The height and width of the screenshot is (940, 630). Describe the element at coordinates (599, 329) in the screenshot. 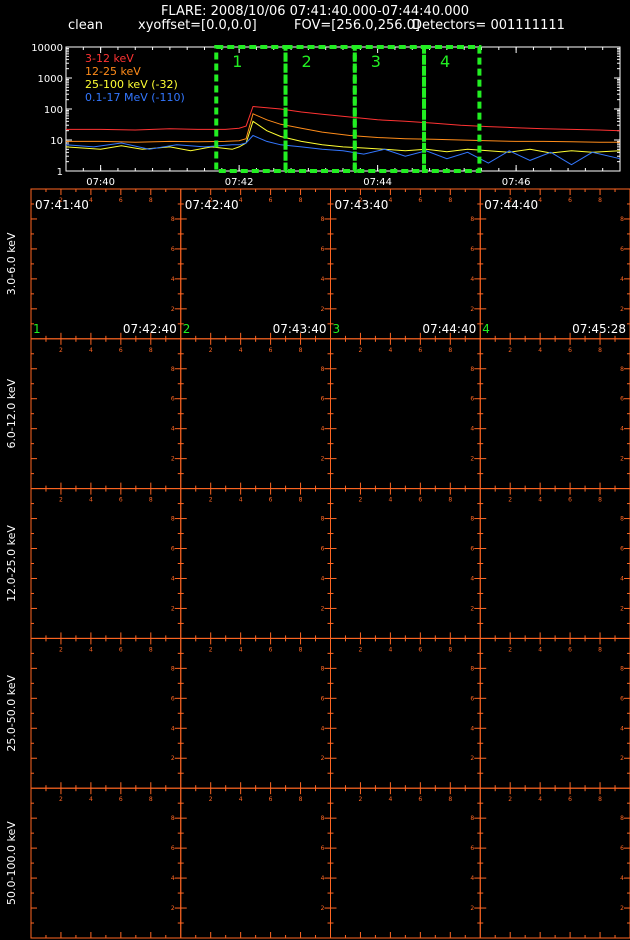

I see `panel-end-time: 07:45:28` at that location.